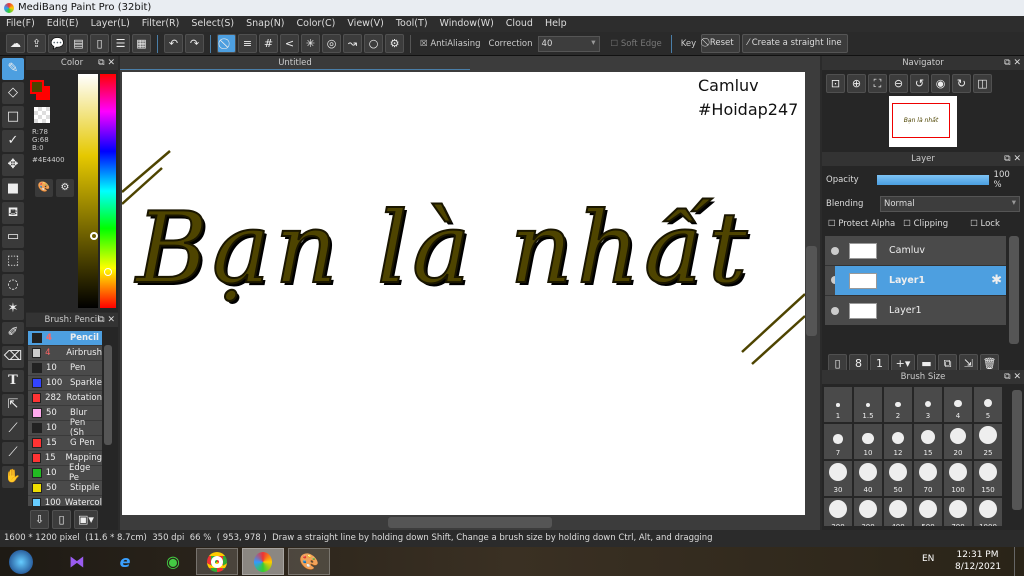 This screenshot has width=1024, height=576. Describe the element at coordinates (141, 43) in the screenshot. I see `grid-icon: ▦` at that location.